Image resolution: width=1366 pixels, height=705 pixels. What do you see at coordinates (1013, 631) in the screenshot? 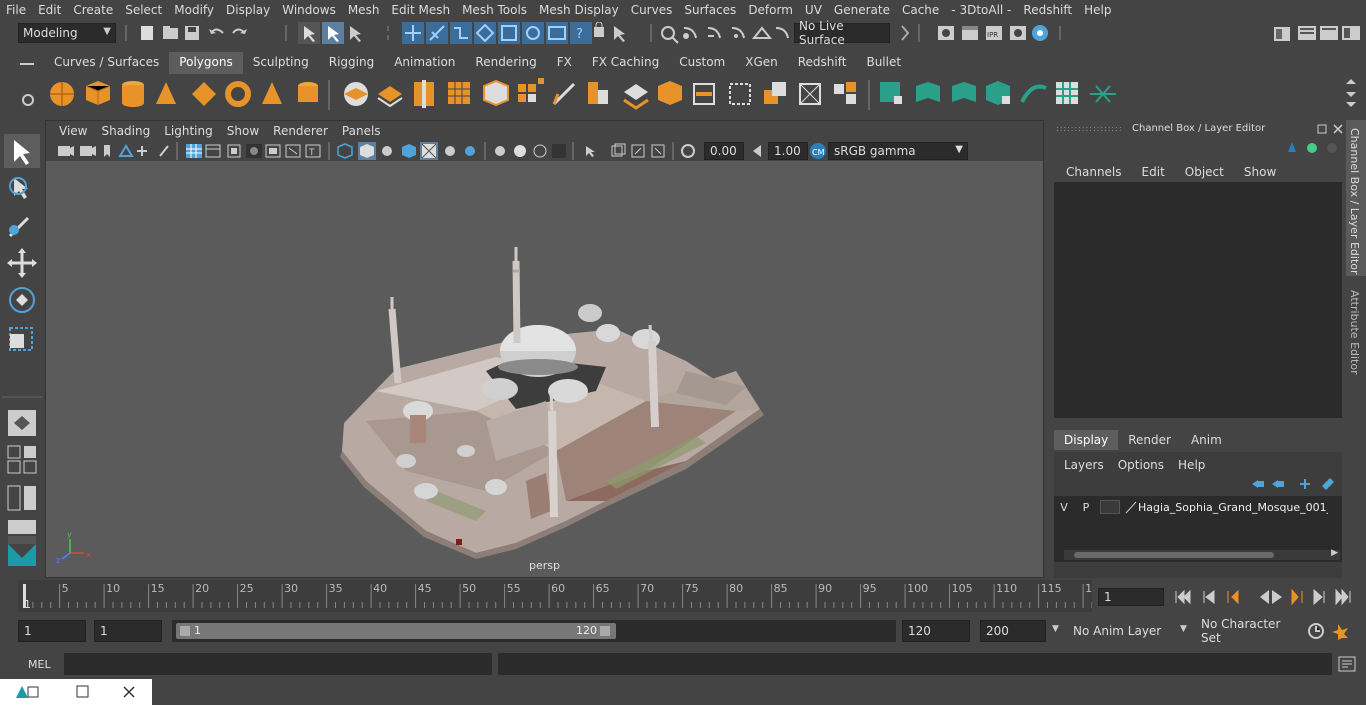
I see `end-time-field: 200` at bounding box center [1013, 631].